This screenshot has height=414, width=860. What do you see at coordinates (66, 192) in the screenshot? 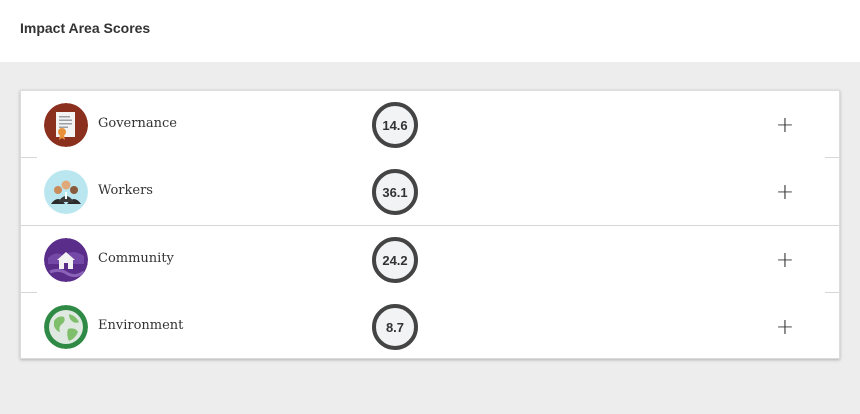
I see `people-group-icon` at bounding box center [66, 192].